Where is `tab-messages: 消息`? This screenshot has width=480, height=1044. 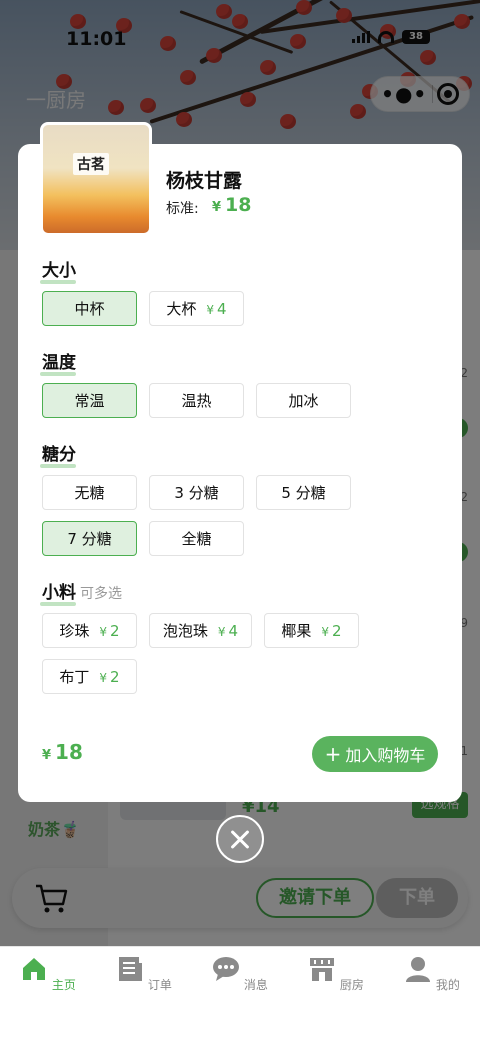
tab-messages: 消息 is located at coordinates (240, 974).